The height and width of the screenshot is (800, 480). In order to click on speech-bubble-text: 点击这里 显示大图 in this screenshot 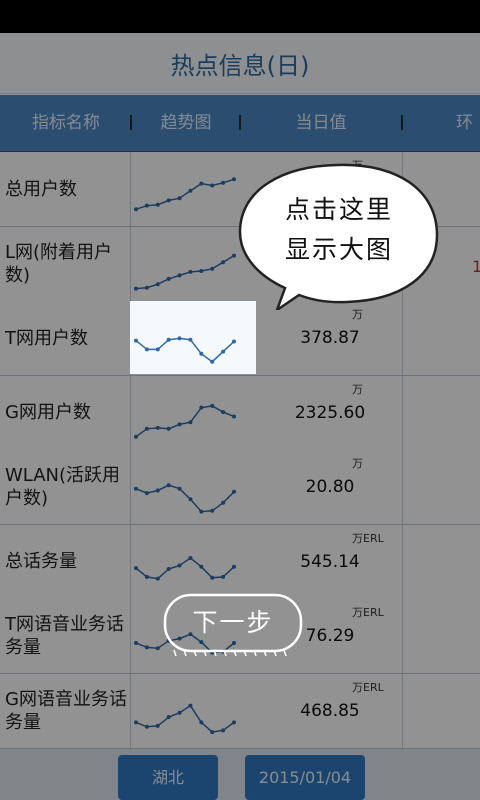, I will do `click(339, 230)`.